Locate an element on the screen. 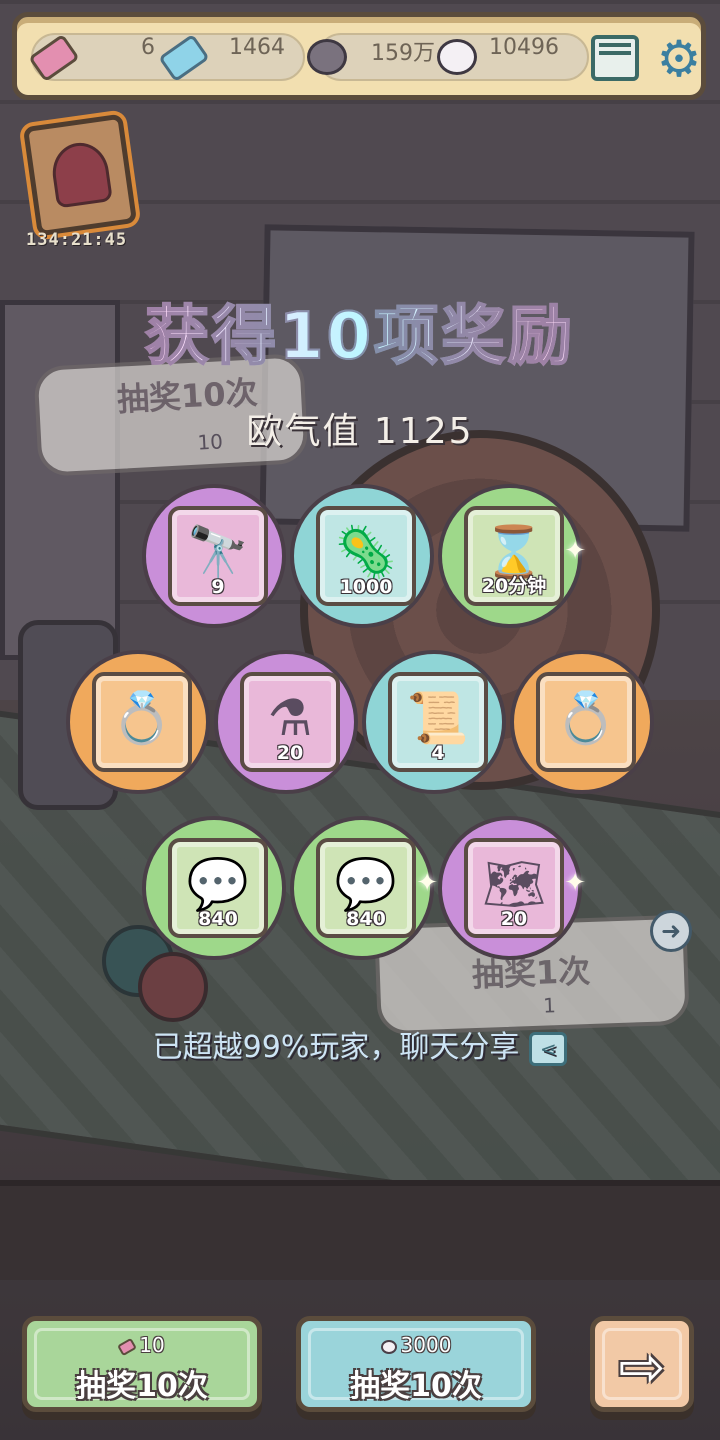  ticket-icon is located at coordinates (127, 1346).